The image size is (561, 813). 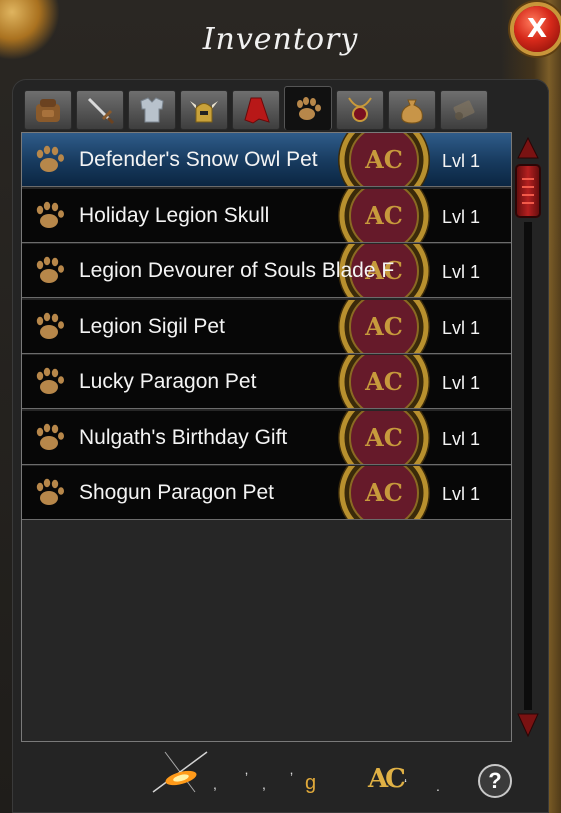 I want to click on ac-currency-label: AC, so click(x=387, y=779).